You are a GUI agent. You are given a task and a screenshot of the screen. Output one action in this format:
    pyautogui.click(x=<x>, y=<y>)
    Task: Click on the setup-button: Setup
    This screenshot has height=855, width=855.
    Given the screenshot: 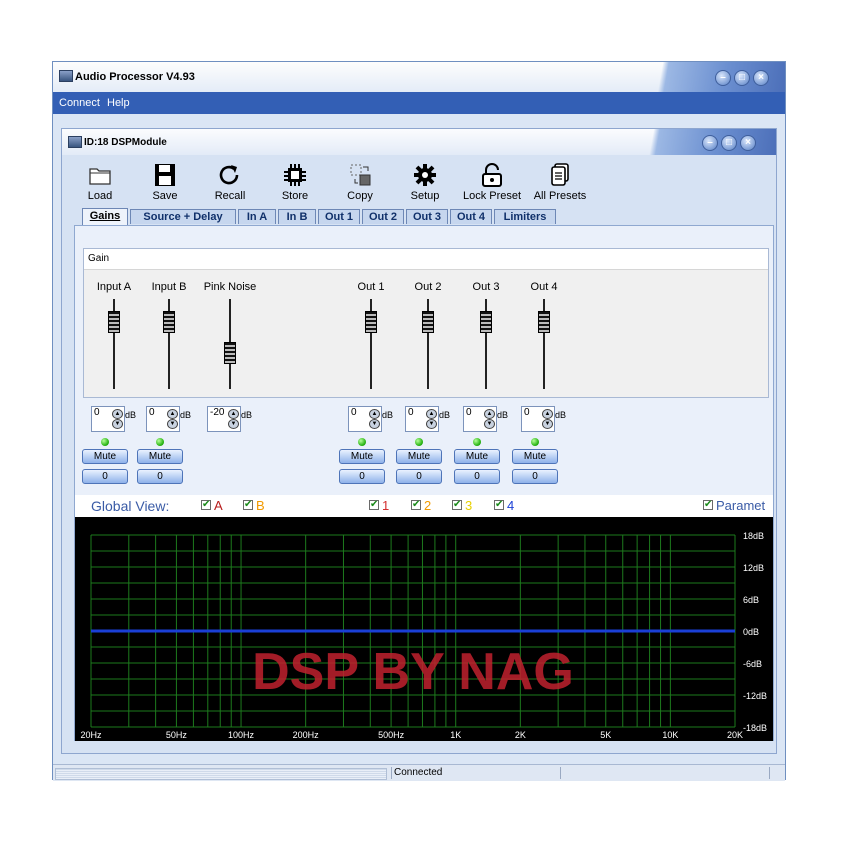 What is the action you would take?
    pyautogui.click(x=425, y=185)
    